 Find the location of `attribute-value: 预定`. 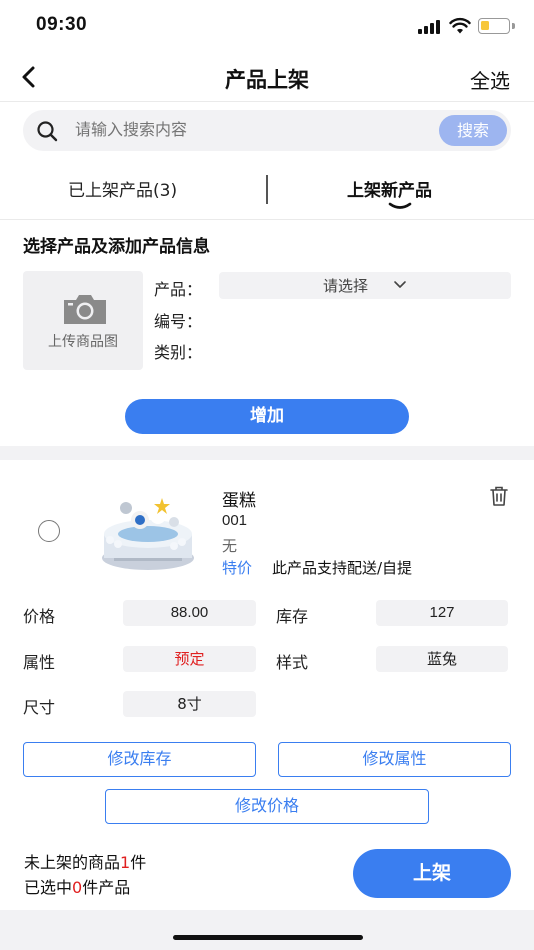

attribute-value: 预定 is located at coordinates (189, 659).